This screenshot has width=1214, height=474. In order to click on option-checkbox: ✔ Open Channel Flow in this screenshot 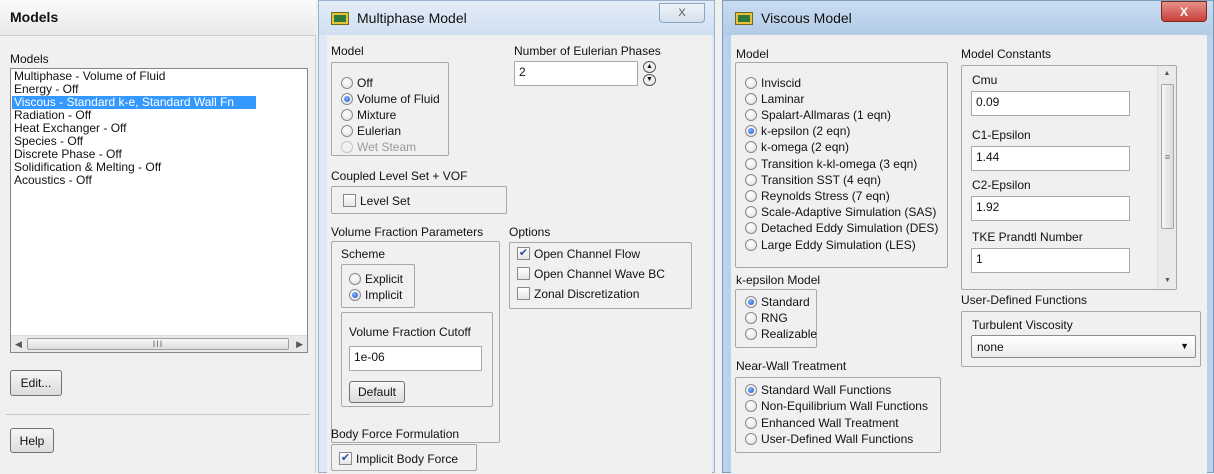, I will do `click(578, 253)`.